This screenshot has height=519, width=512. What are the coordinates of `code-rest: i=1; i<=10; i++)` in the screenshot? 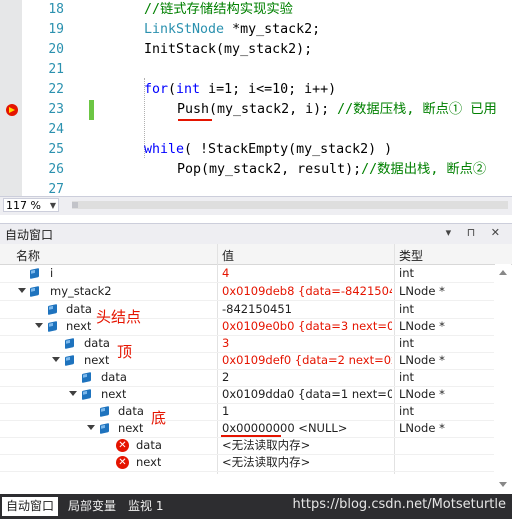 It's located at (268, 89).